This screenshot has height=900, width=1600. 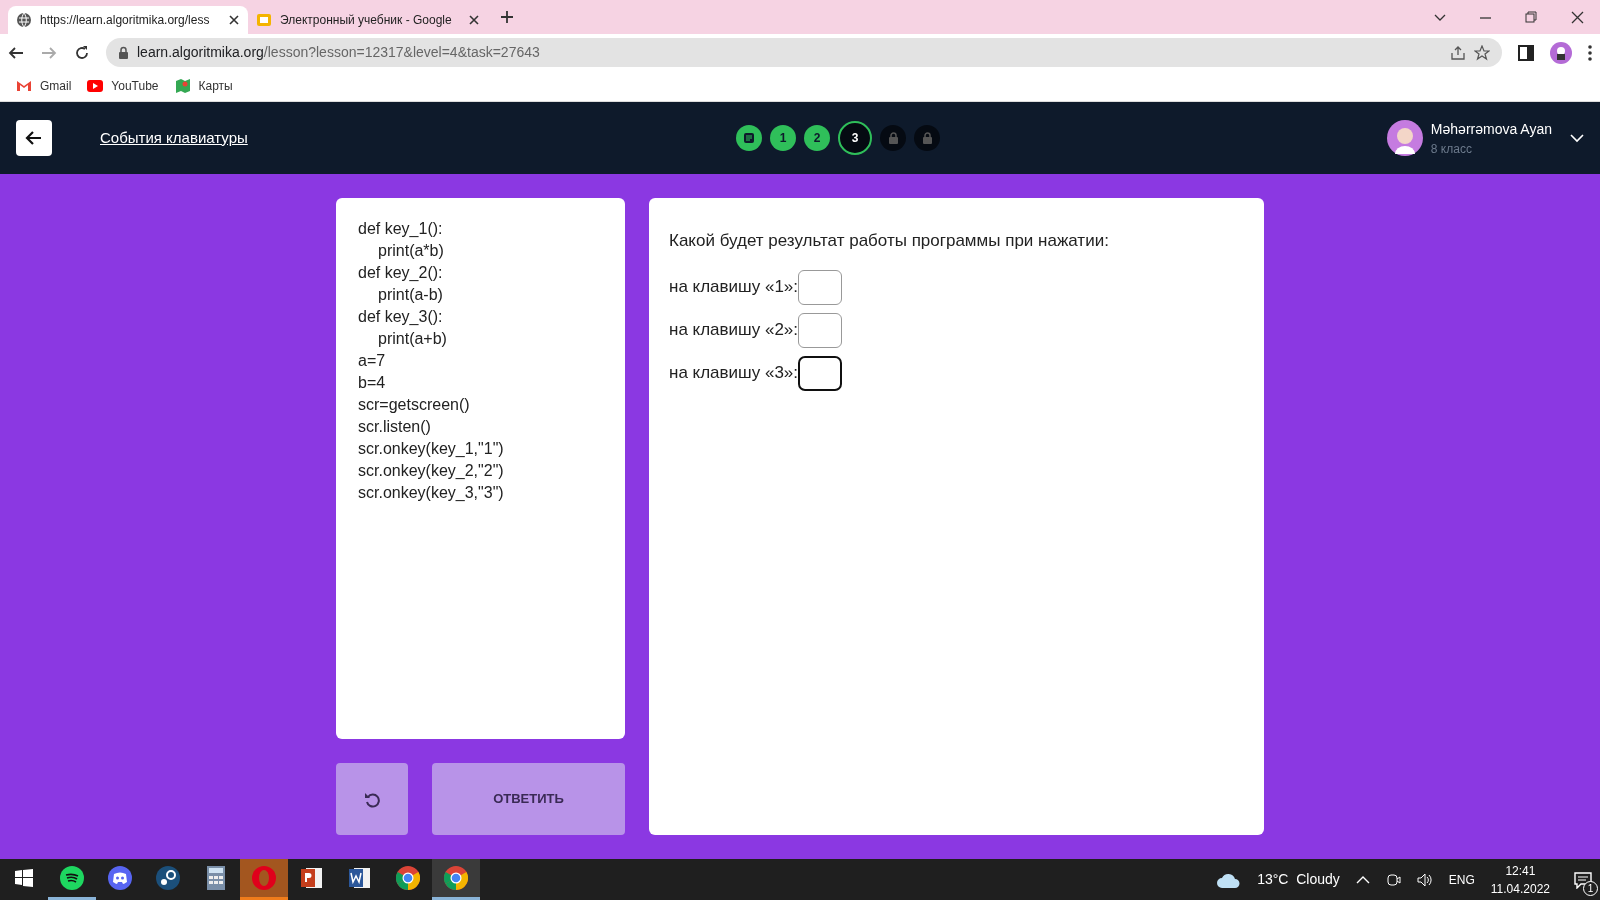 I want to click on bookmark-link: YouTube, so click(x=123, y=86).